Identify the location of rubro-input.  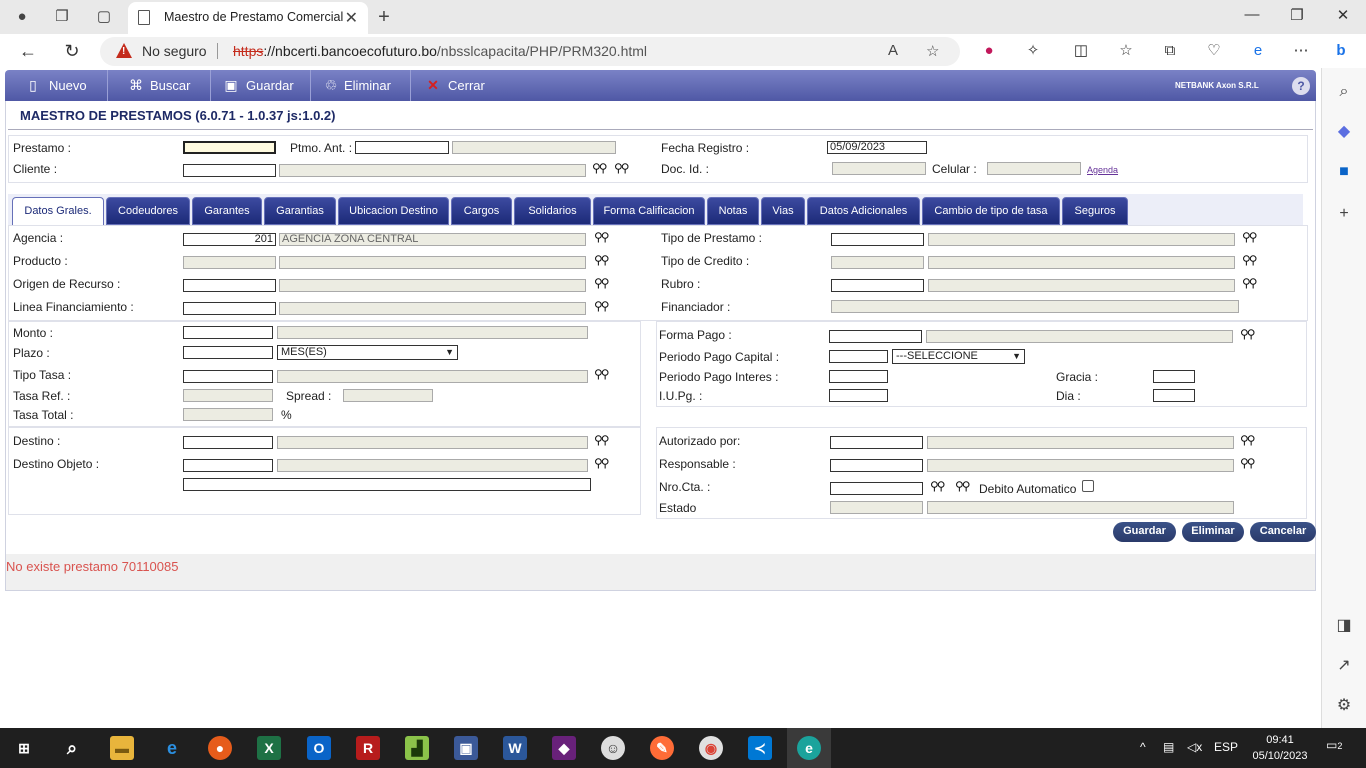
(877, 285).